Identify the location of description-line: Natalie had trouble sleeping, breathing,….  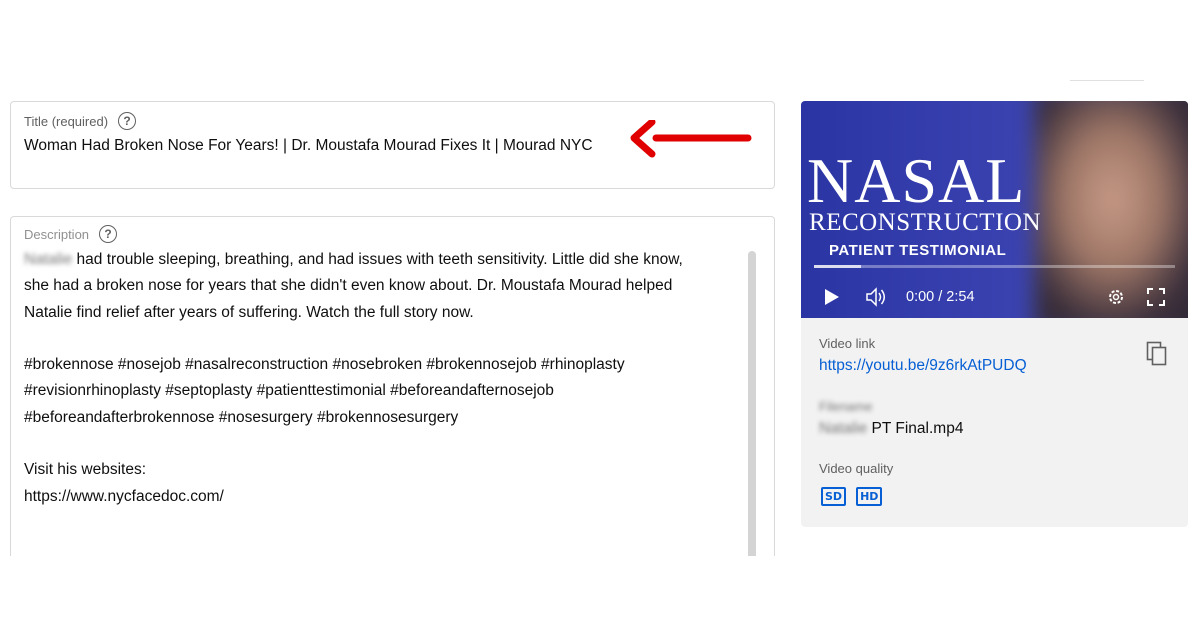
(384, 260).